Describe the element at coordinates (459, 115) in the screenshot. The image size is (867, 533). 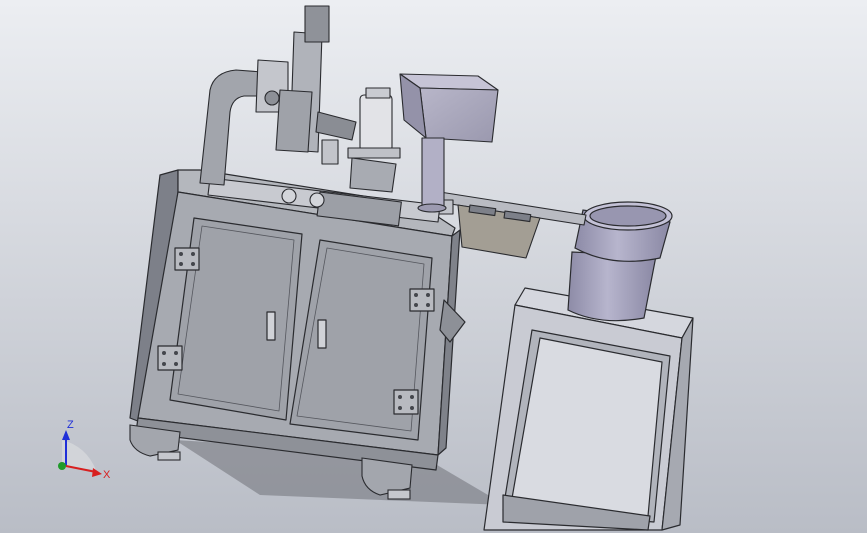
I see `hood-housing-front` at that location.